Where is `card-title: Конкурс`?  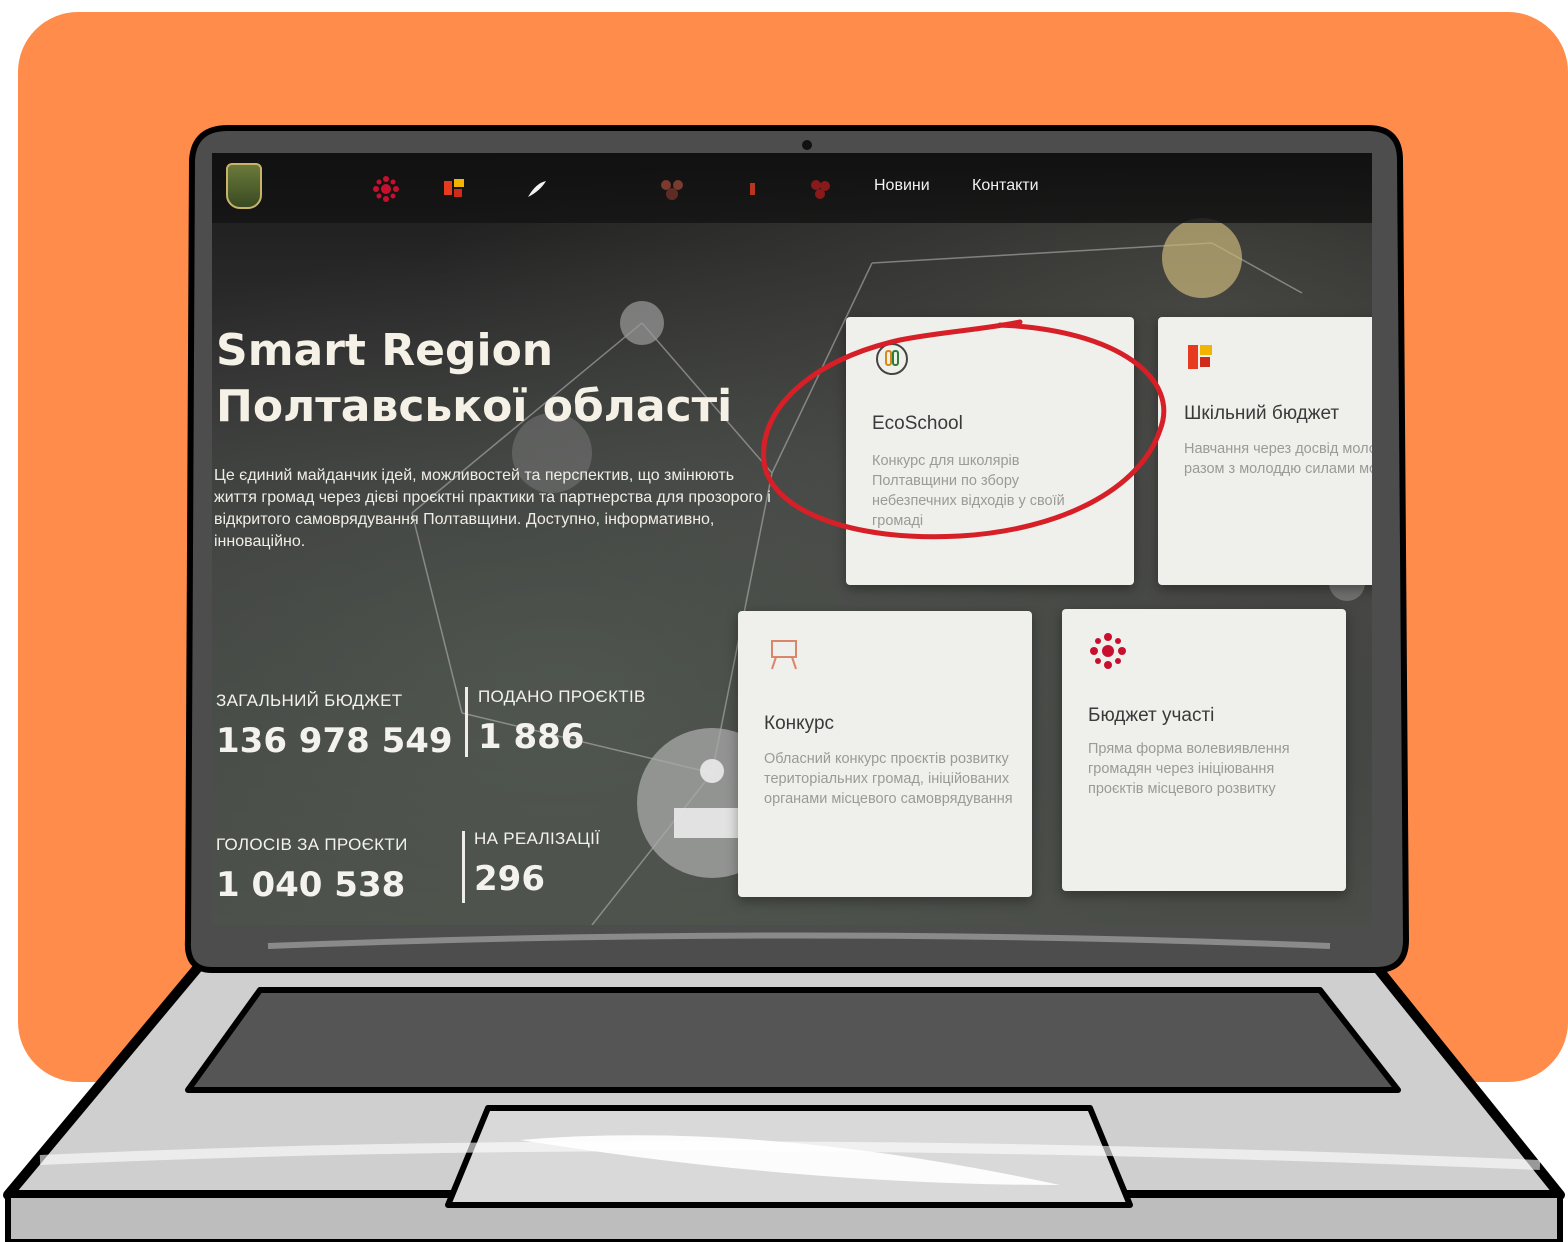 card-title: Конкурс is located at coordinates (799, 723).